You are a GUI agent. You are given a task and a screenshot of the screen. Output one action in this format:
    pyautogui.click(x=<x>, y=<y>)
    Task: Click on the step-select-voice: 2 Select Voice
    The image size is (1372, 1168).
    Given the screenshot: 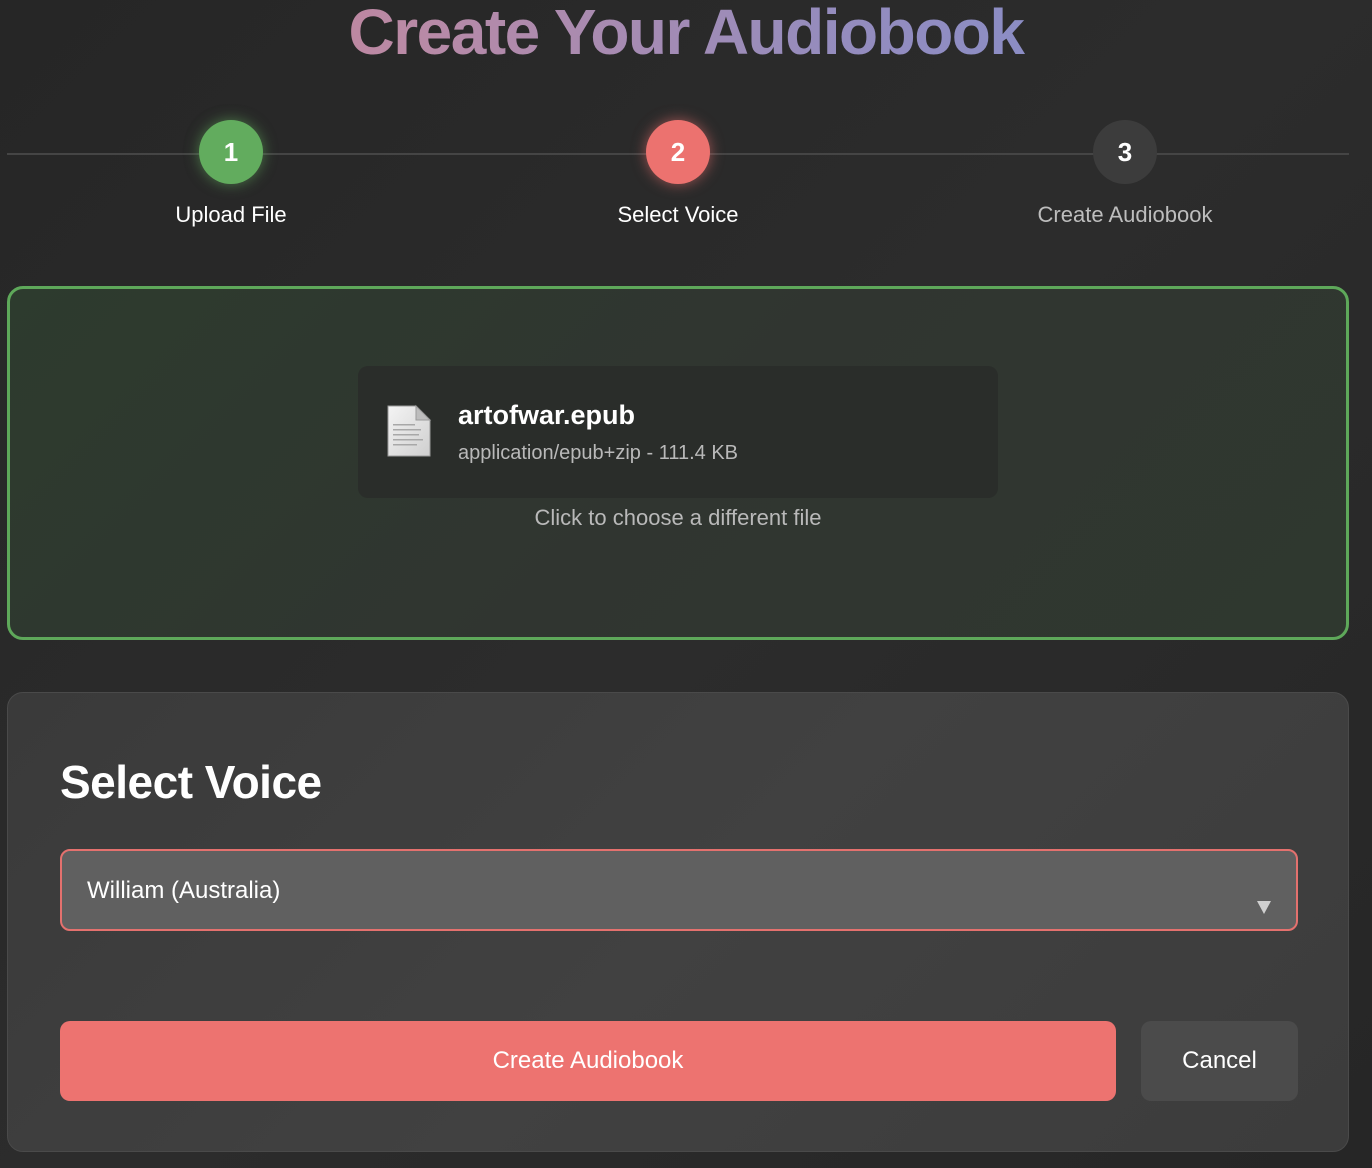 What is the action you would take?
    pyautogui.click(x=678, y=174)
    